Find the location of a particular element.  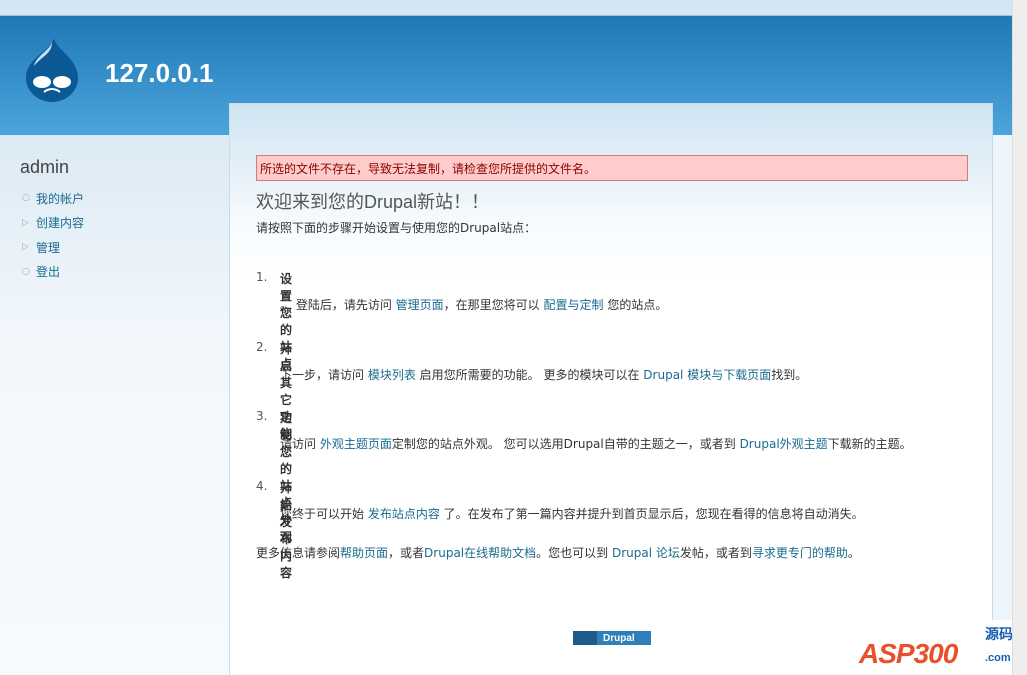

step-text: 下一步，请访问 is located at coordinates (324, 375).